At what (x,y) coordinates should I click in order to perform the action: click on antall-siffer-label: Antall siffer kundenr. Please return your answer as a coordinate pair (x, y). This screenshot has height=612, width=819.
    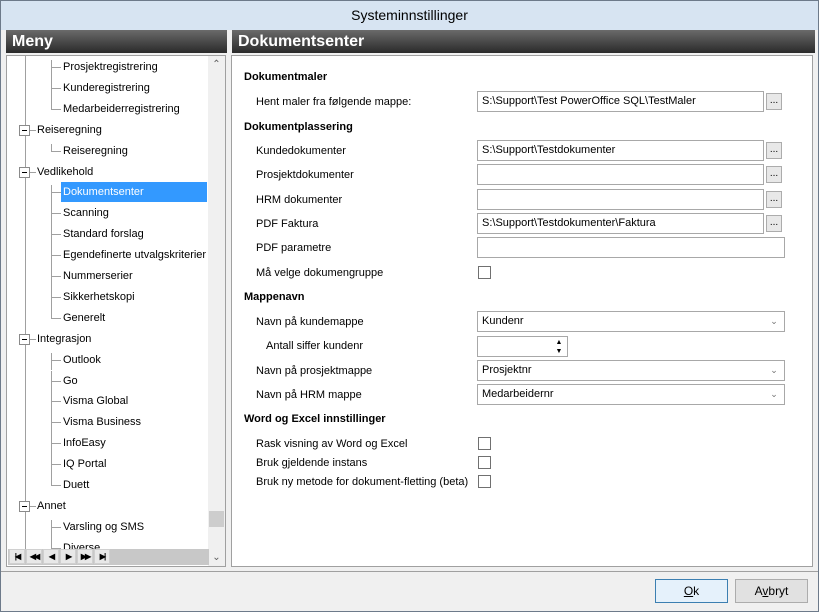
    Looking at the image, I should click on (315, 346).